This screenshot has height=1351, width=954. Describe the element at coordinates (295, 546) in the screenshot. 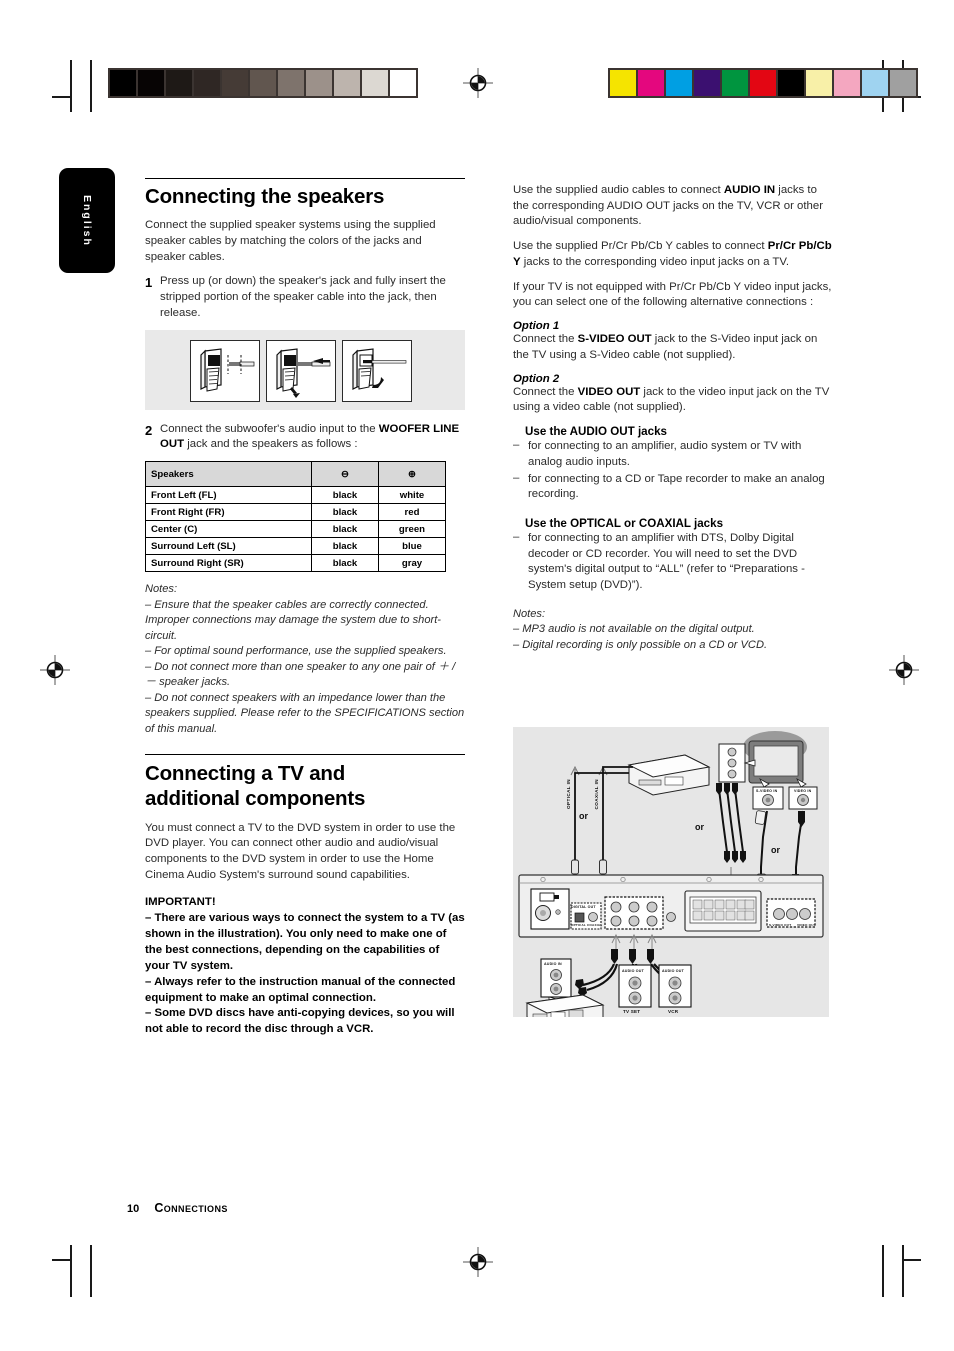

I see `table-row: Surround Left (SL) black blue` at that location.